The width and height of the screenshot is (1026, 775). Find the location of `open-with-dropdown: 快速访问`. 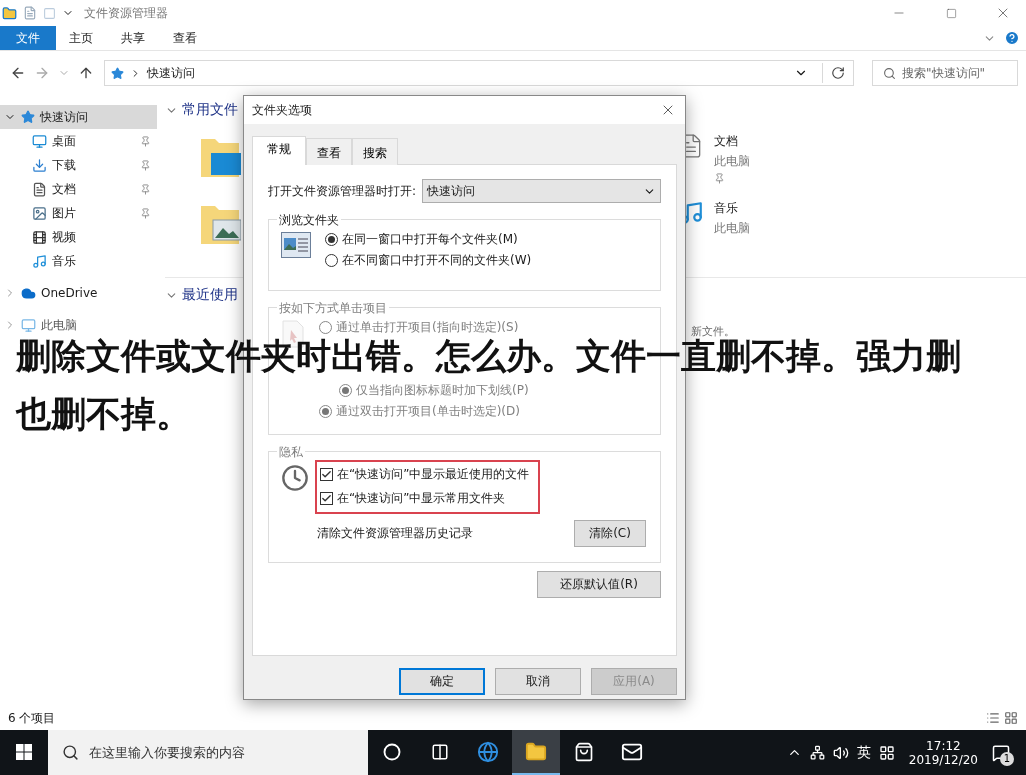

open-with-dropdown: 快速访问 is located at coordinates (541, 191).